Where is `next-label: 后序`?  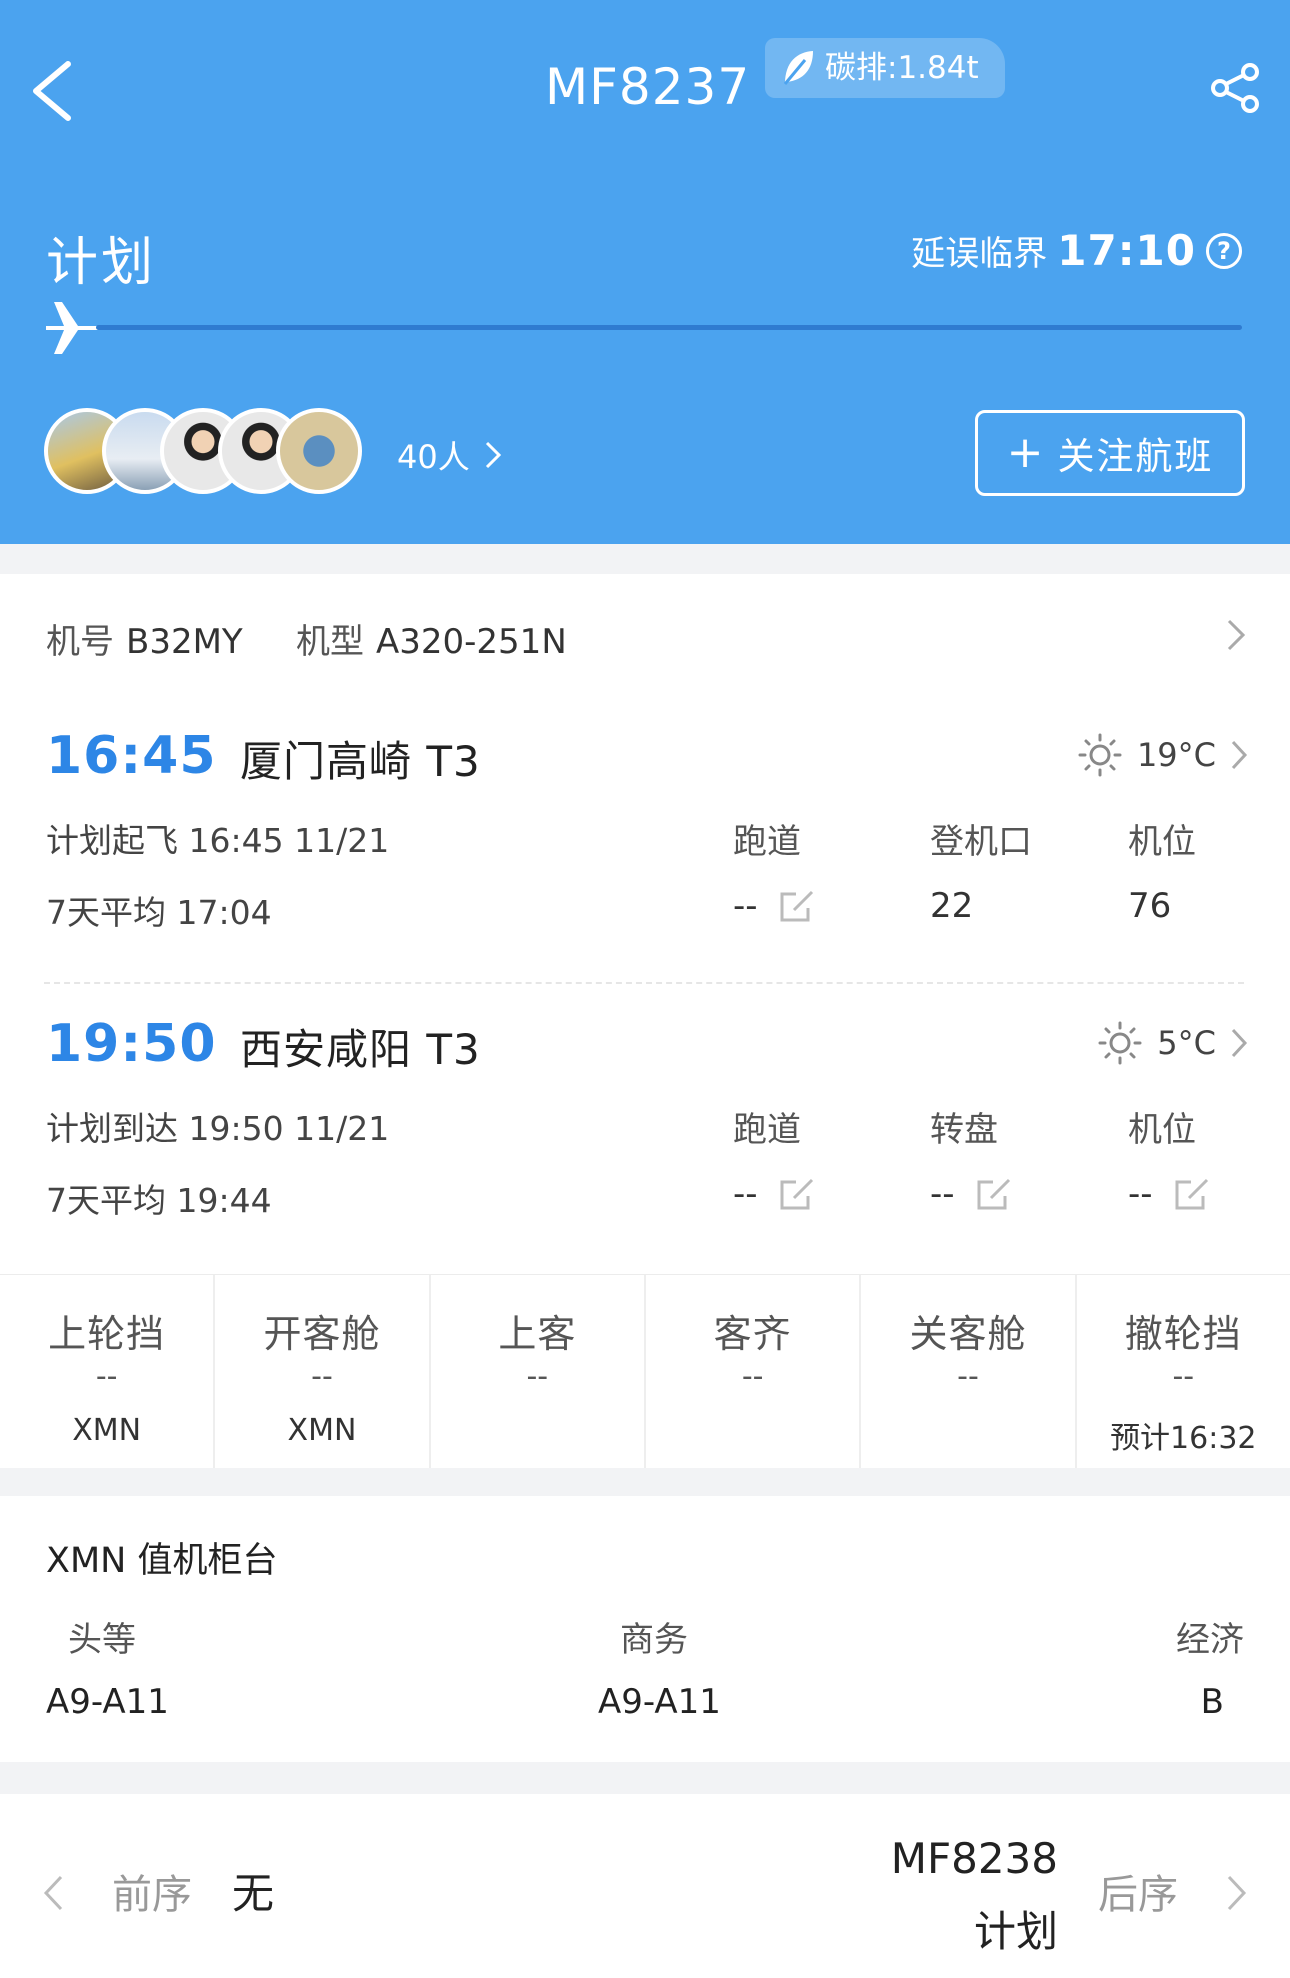
next-label: 后序 is located at coordinates (1138, 1891).